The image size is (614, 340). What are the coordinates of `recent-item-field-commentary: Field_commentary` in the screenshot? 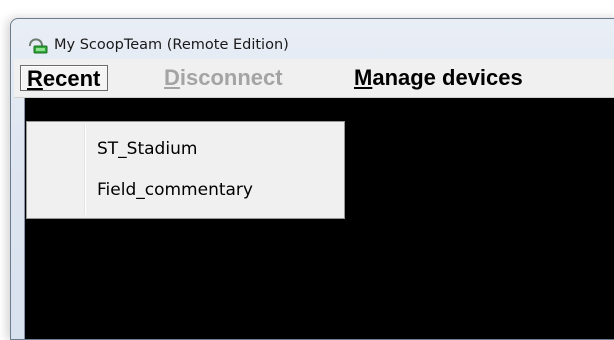 It's located at (175, 190).